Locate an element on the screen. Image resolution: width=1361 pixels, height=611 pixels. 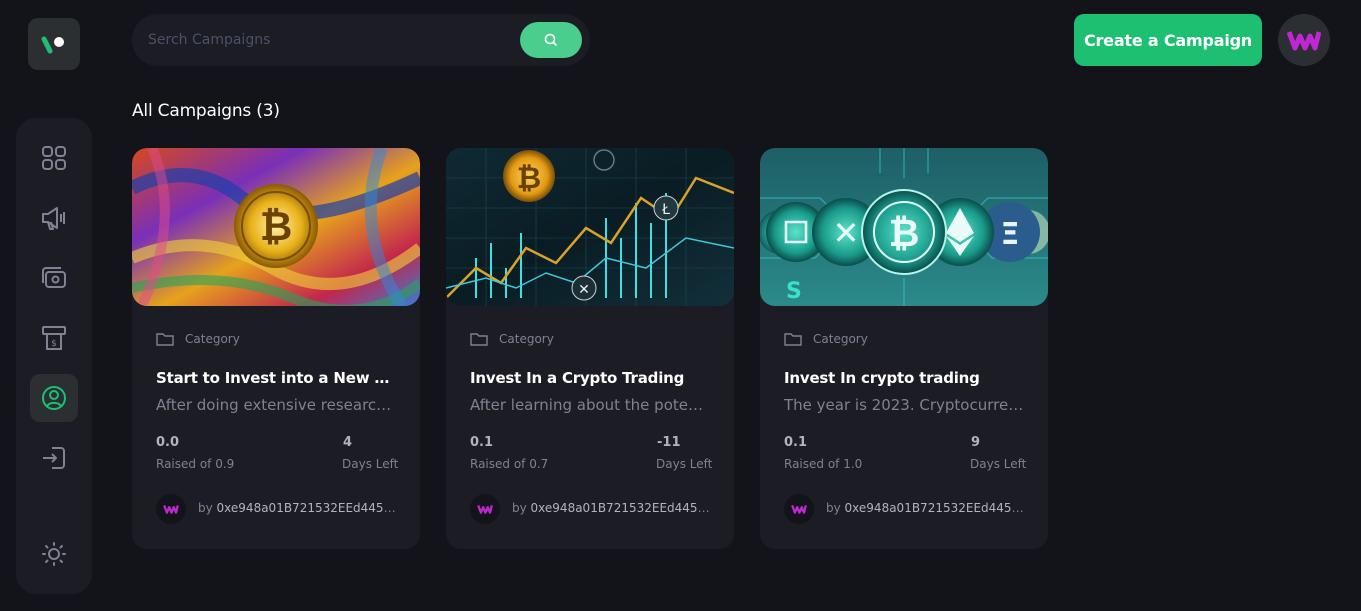
svg-text: Ξ is located at coordinates (1010, 234).